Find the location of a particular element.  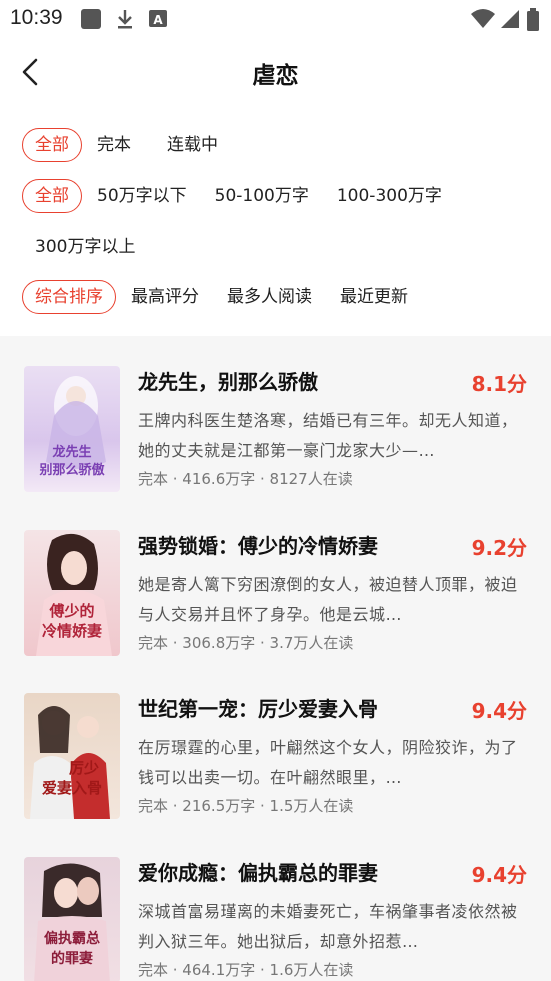

book-title: 强势锁婚：傅少的冷情娇妻 is located at coordinates (258, 546).